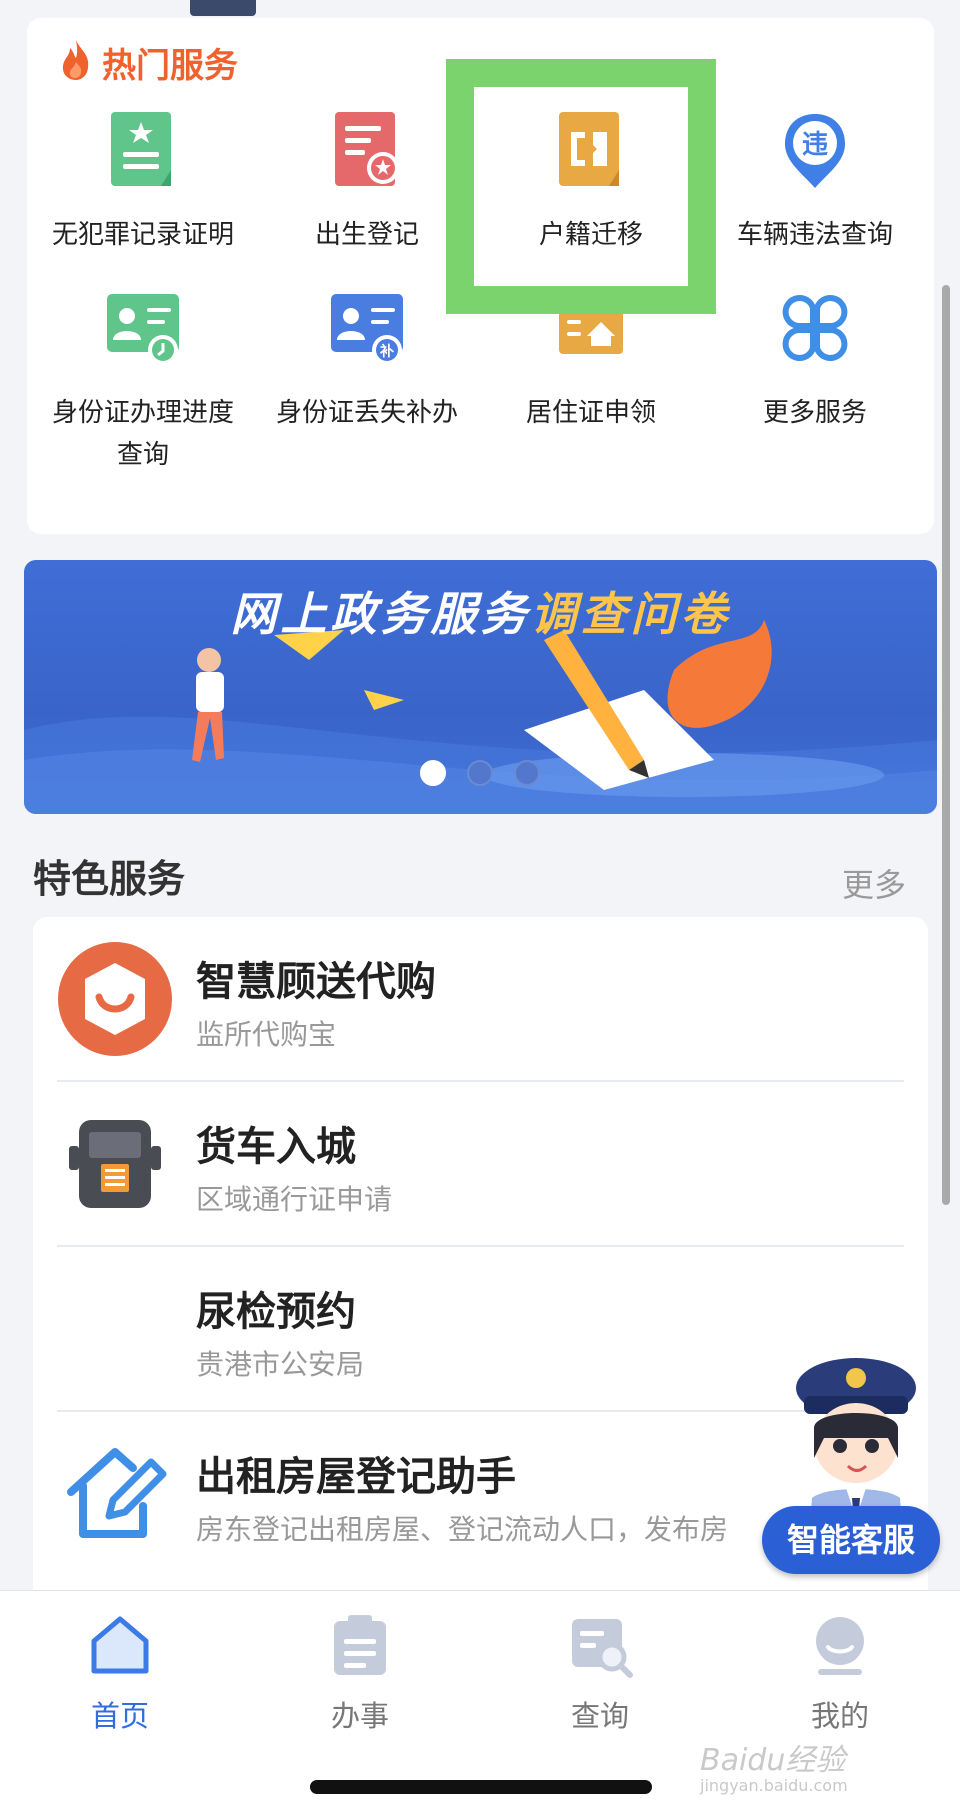 The image size is (960, 1819). I want to click on service-label: 身份证办理进度 查询, so click(142, 434).